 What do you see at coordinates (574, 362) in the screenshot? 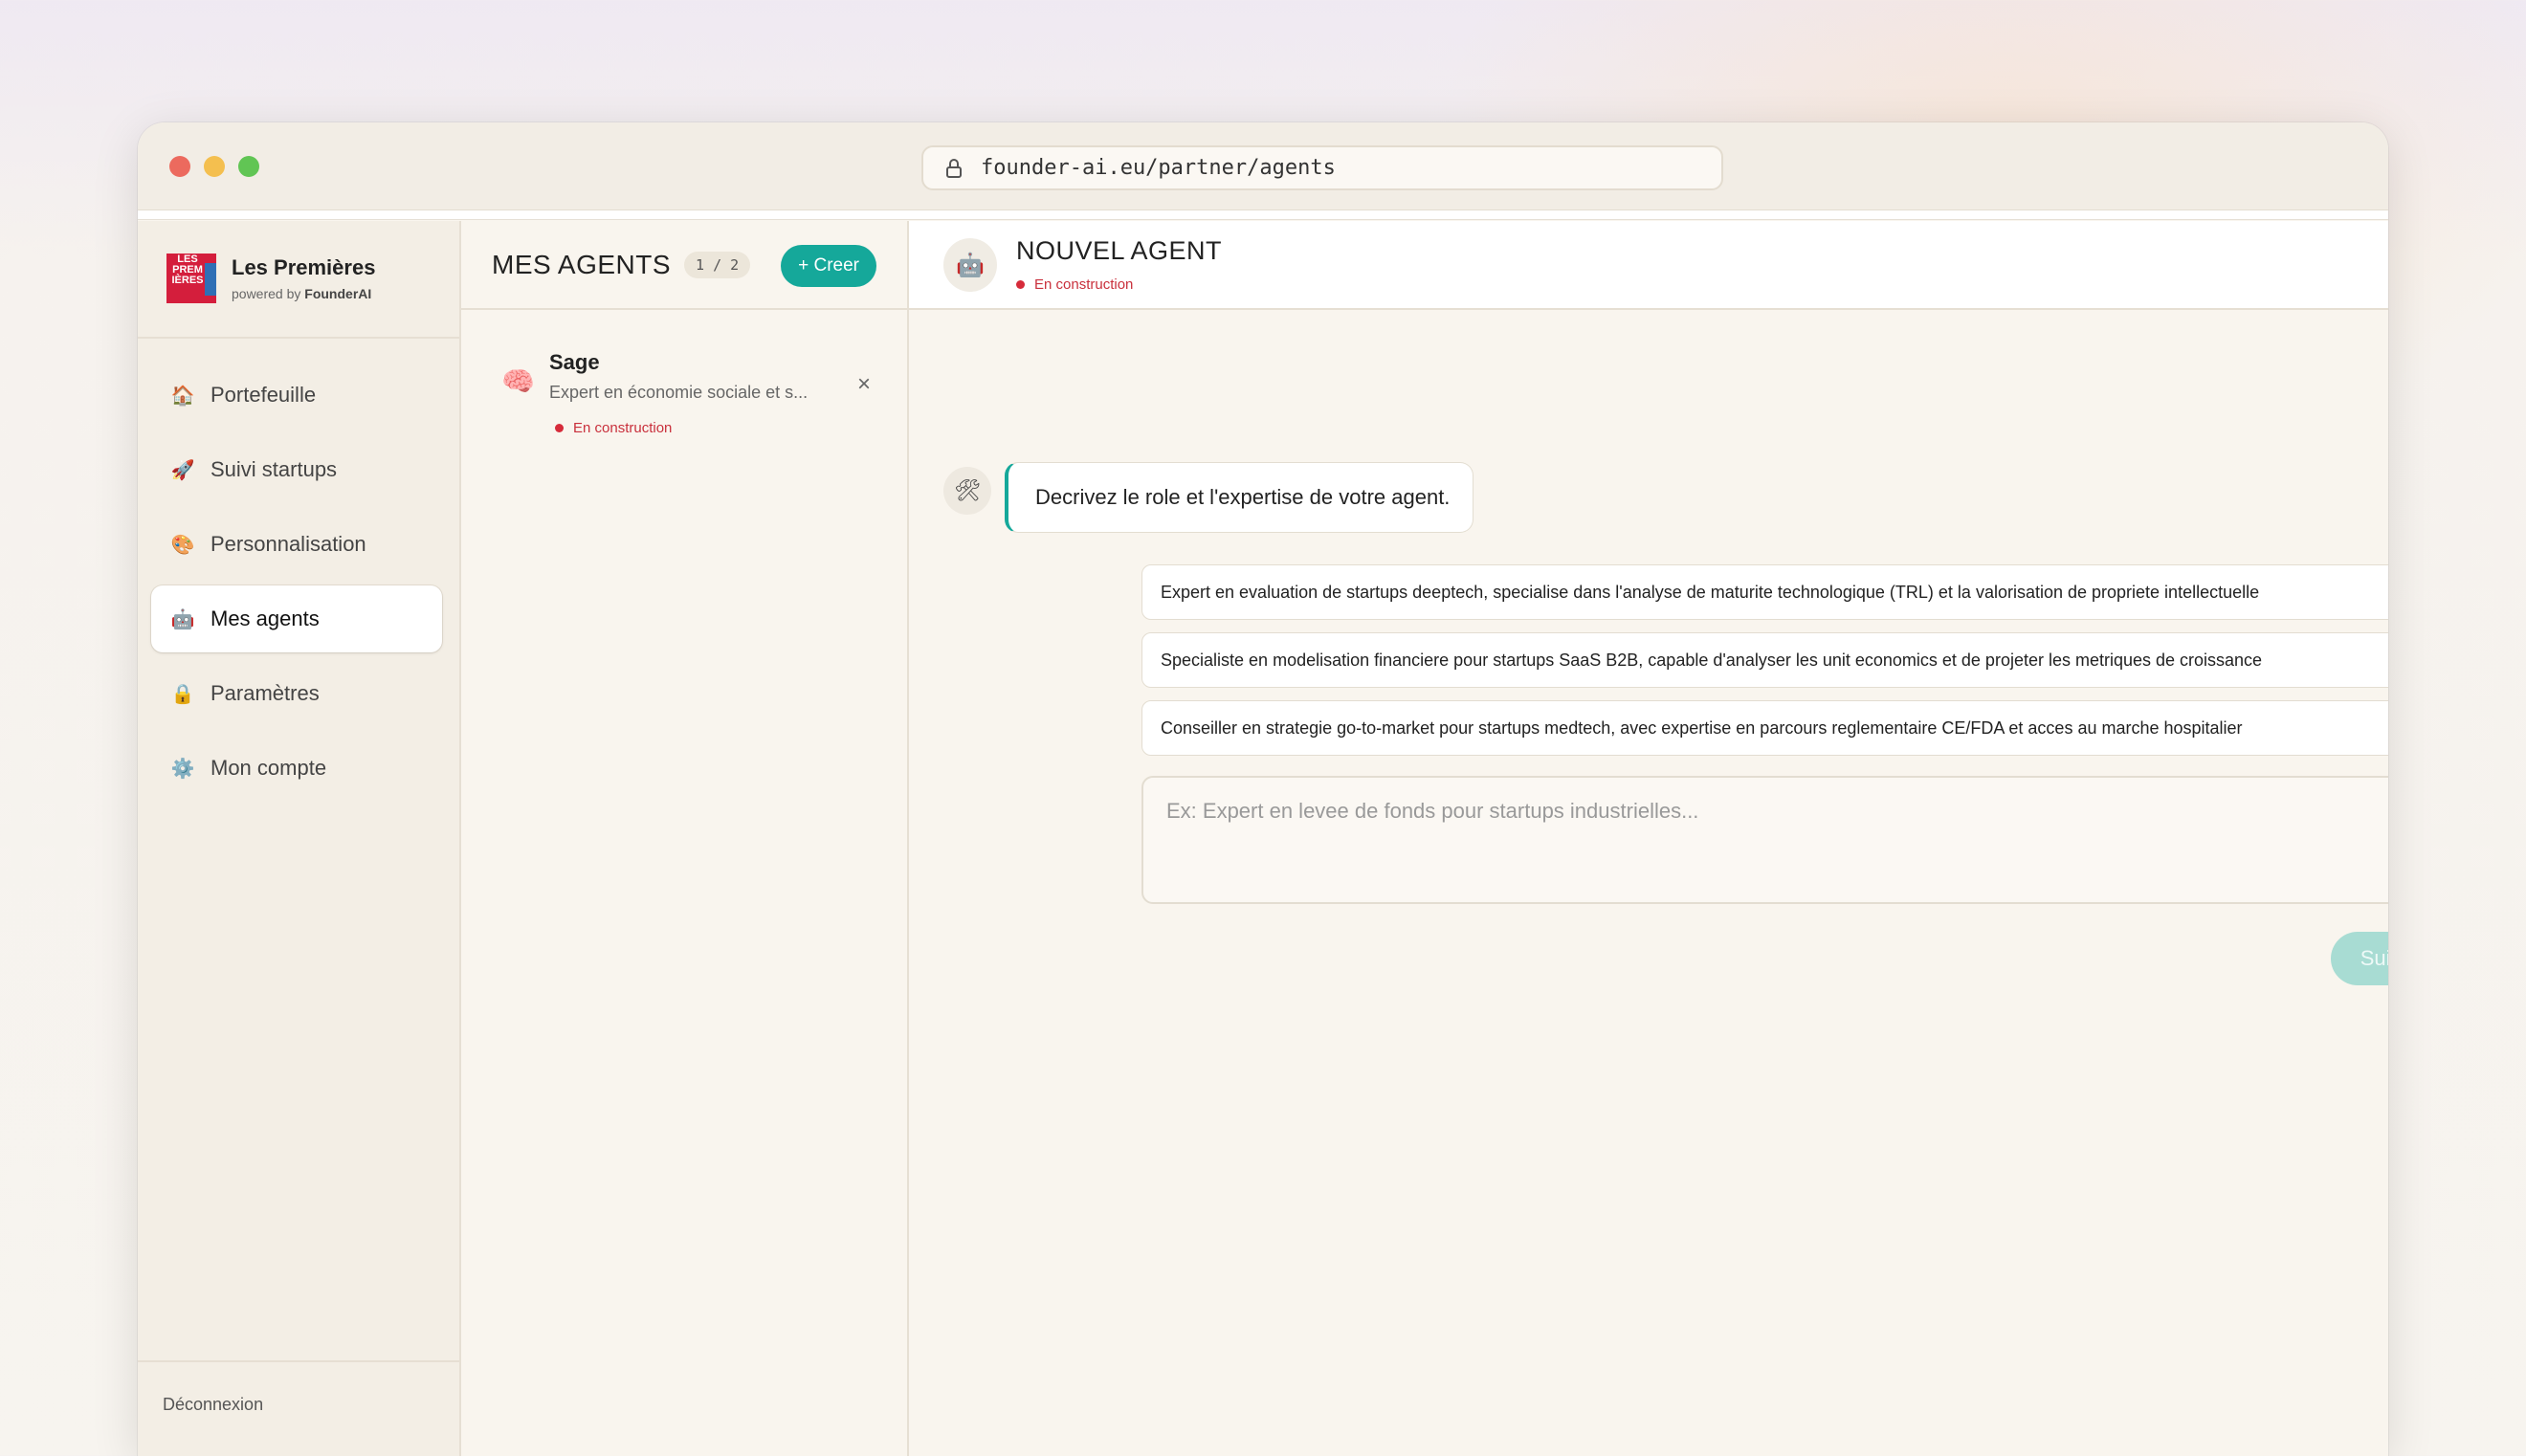
I see `agent-name: Sage` at bounding box center [574, 362].